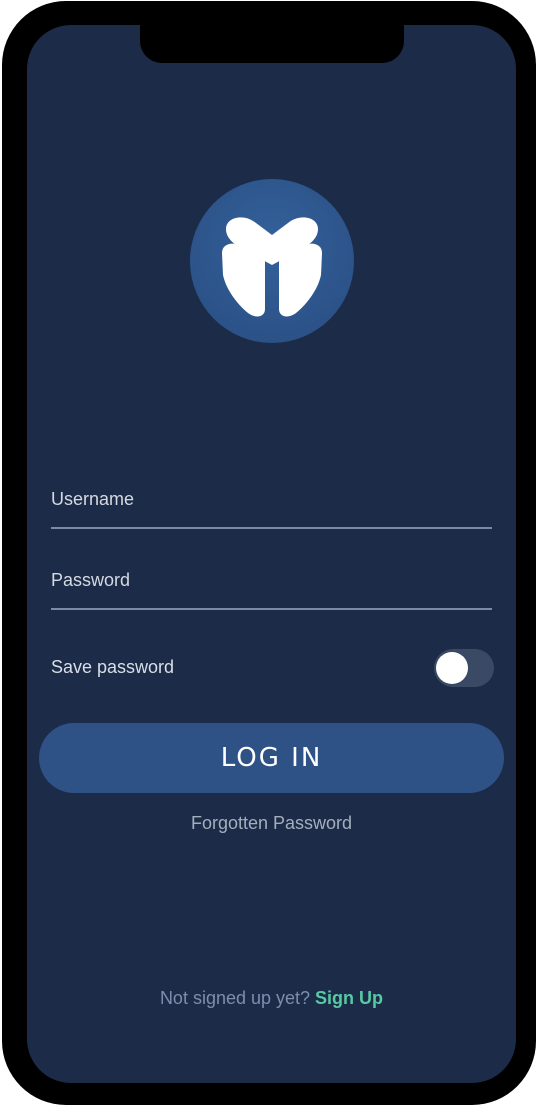  What do you see at coordinates (271, 823) in the screenshot?
I see `forgot-password-link: Forgotten Password` at bounding box center [271, 823].